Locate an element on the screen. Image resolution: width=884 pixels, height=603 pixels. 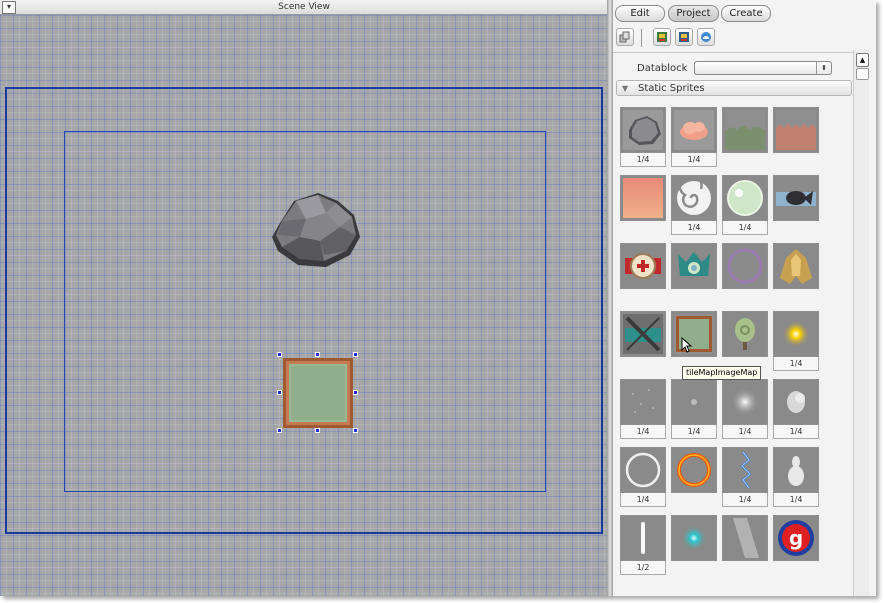
scene-image-alt-icon is located at coordinates (684, 37).